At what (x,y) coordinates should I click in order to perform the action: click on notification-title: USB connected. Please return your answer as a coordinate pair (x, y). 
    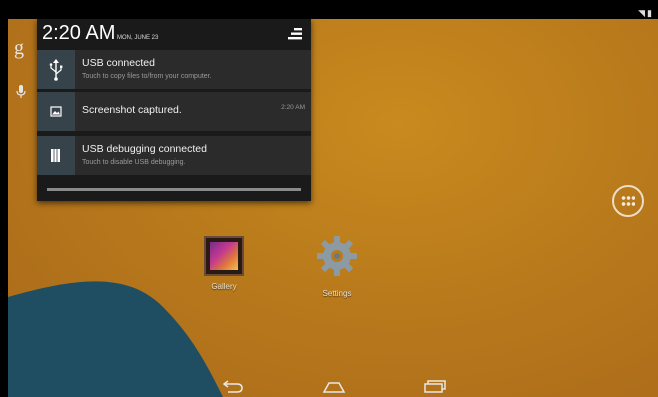
    Looking at the image, I should click on (118, 63).